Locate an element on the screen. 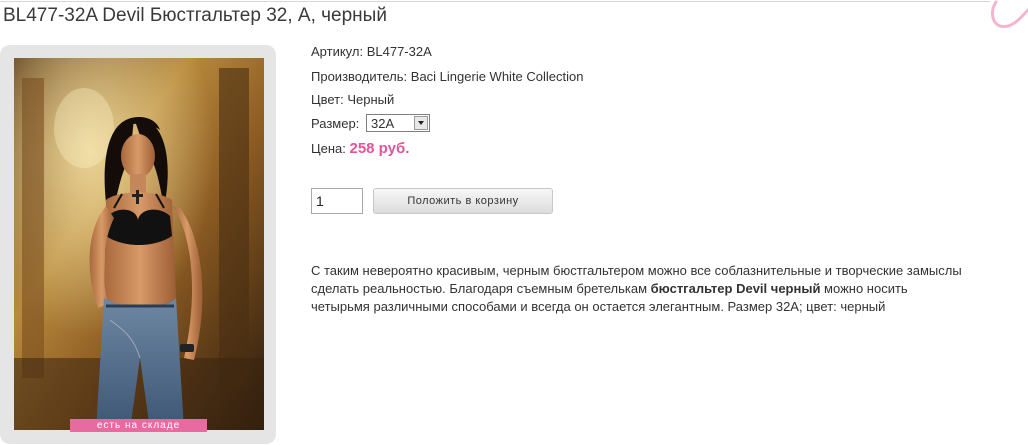 The width and height of the screenshot is (1028, 445). header-divider is located at coordinates (495, 1).